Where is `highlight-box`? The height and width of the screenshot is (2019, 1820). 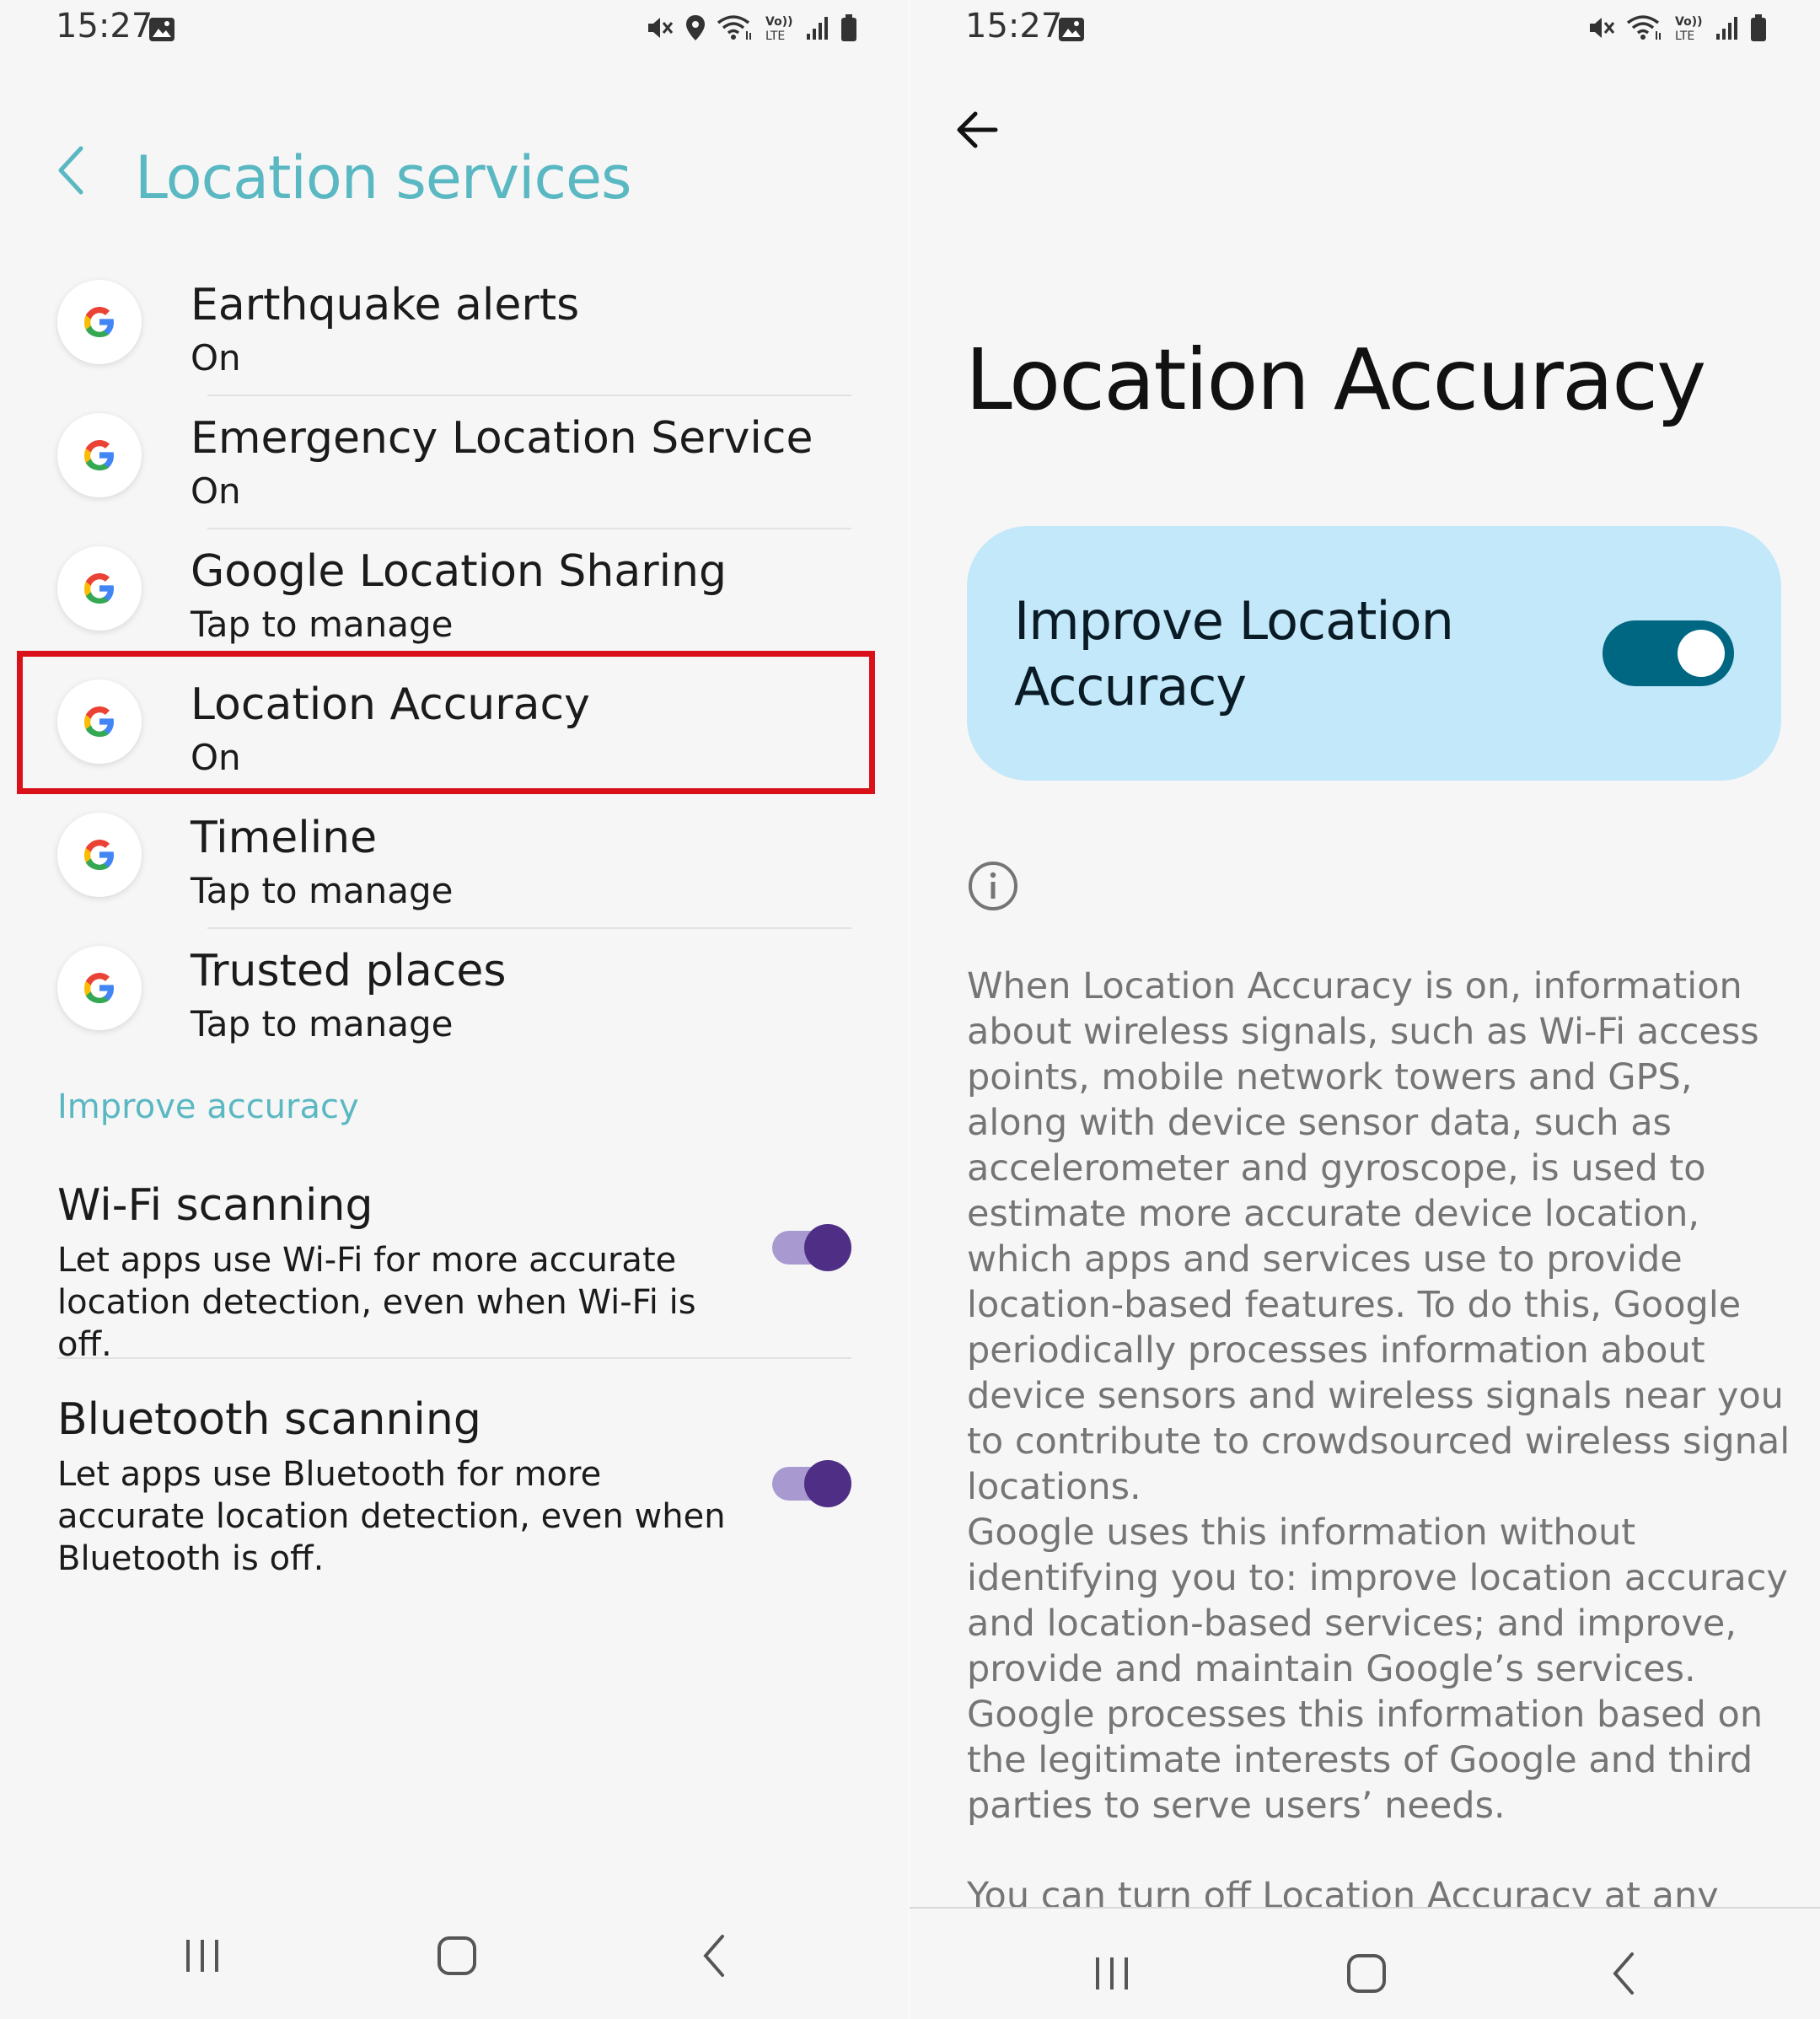
highlight-box is located at coordinates (446, 722).